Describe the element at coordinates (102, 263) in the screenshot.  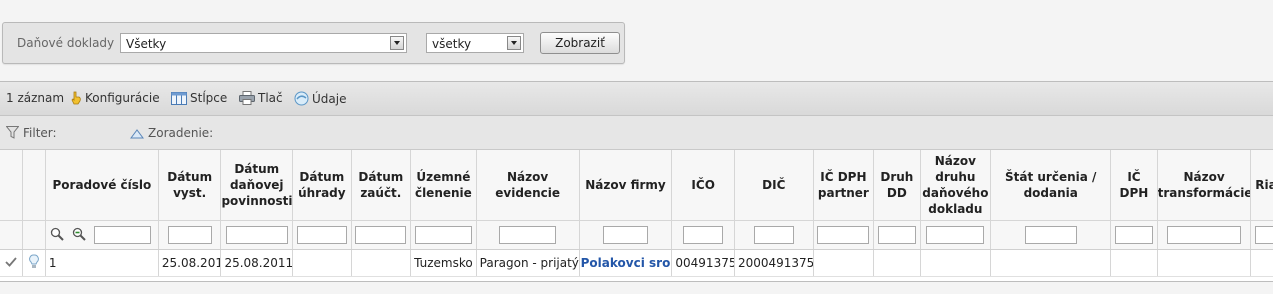
I see `cell-serial-number: 1` at that location.